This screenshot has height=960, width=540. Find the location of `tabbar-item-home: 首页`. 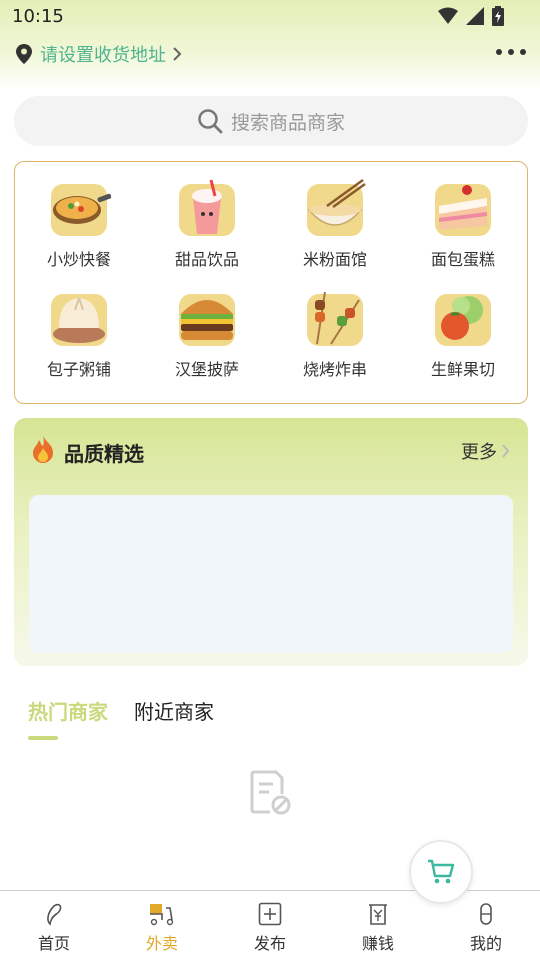

tabbar-item-home: 首页 is located at coordinates (54, 925).